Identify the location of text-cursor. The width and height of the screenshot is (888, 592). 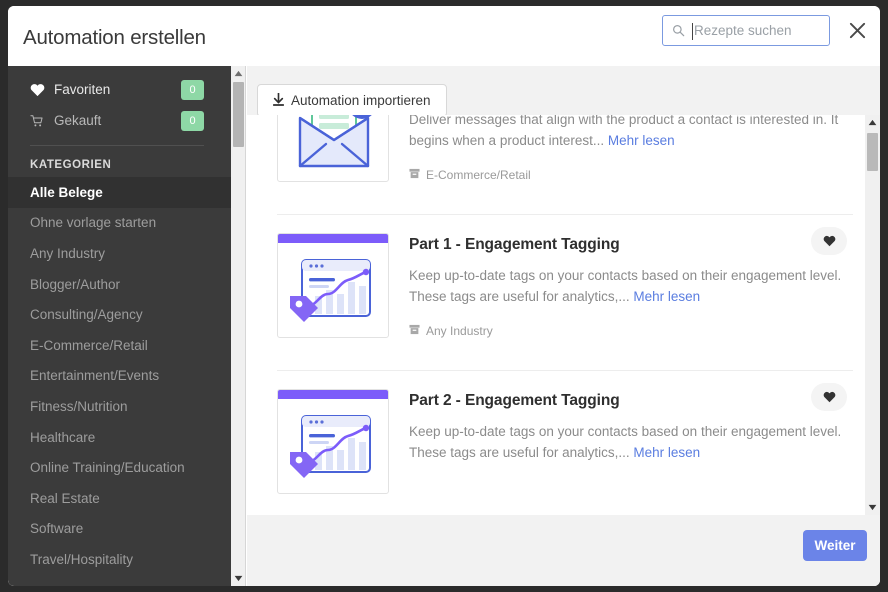
(692, 31).